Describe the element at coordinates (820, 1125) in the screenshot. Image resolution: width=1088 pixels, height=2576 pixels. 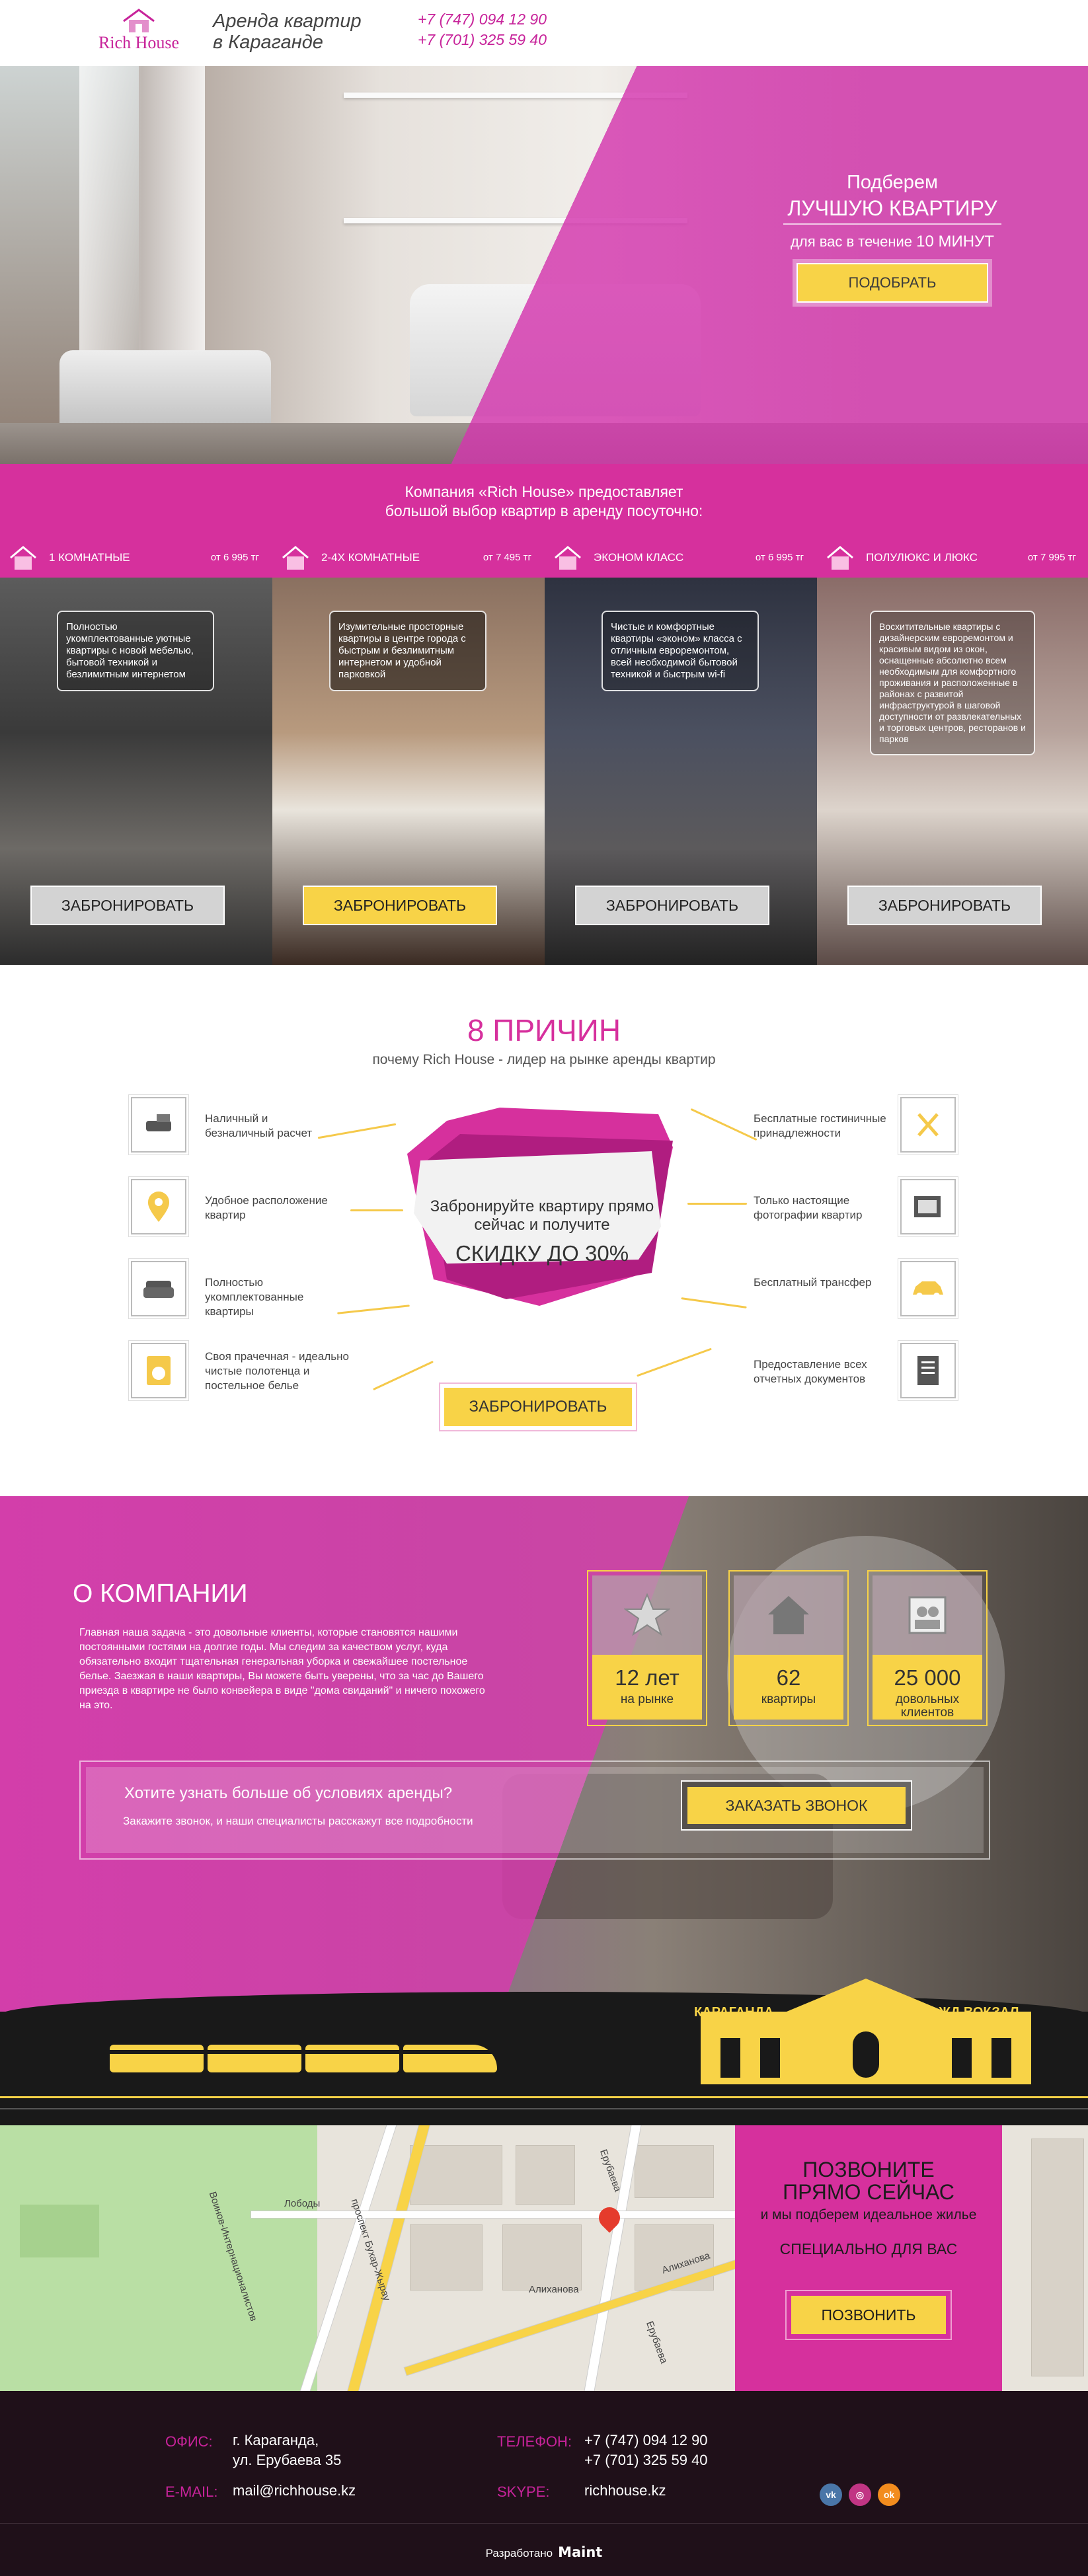
I see `reason-right-1: Бесплатные гостиничные принадлежности` at that location.